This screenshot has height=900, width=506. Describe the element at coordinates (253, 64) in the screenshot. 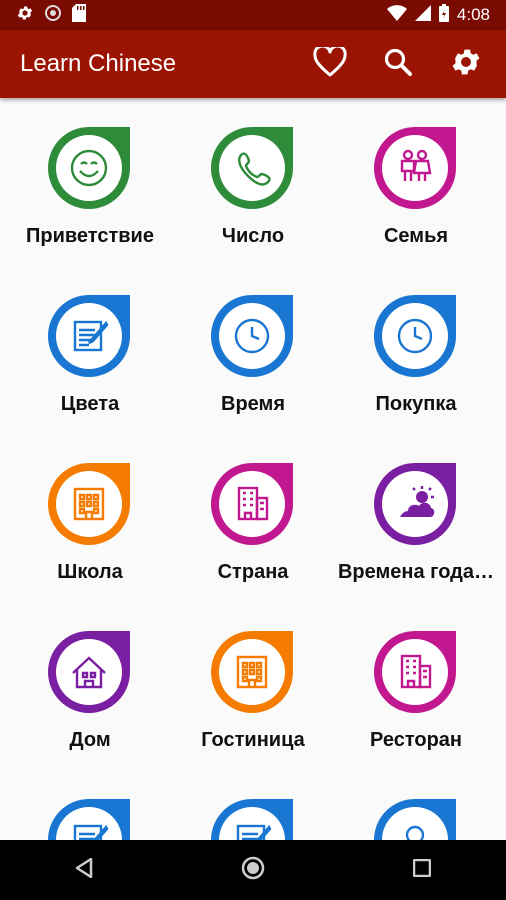

I see `app-bar: Learn Chinese` at that location.